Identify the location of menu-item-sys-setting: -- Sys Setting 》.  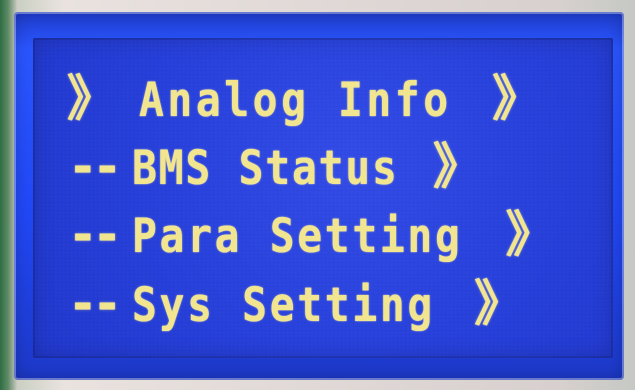
(295, 305).